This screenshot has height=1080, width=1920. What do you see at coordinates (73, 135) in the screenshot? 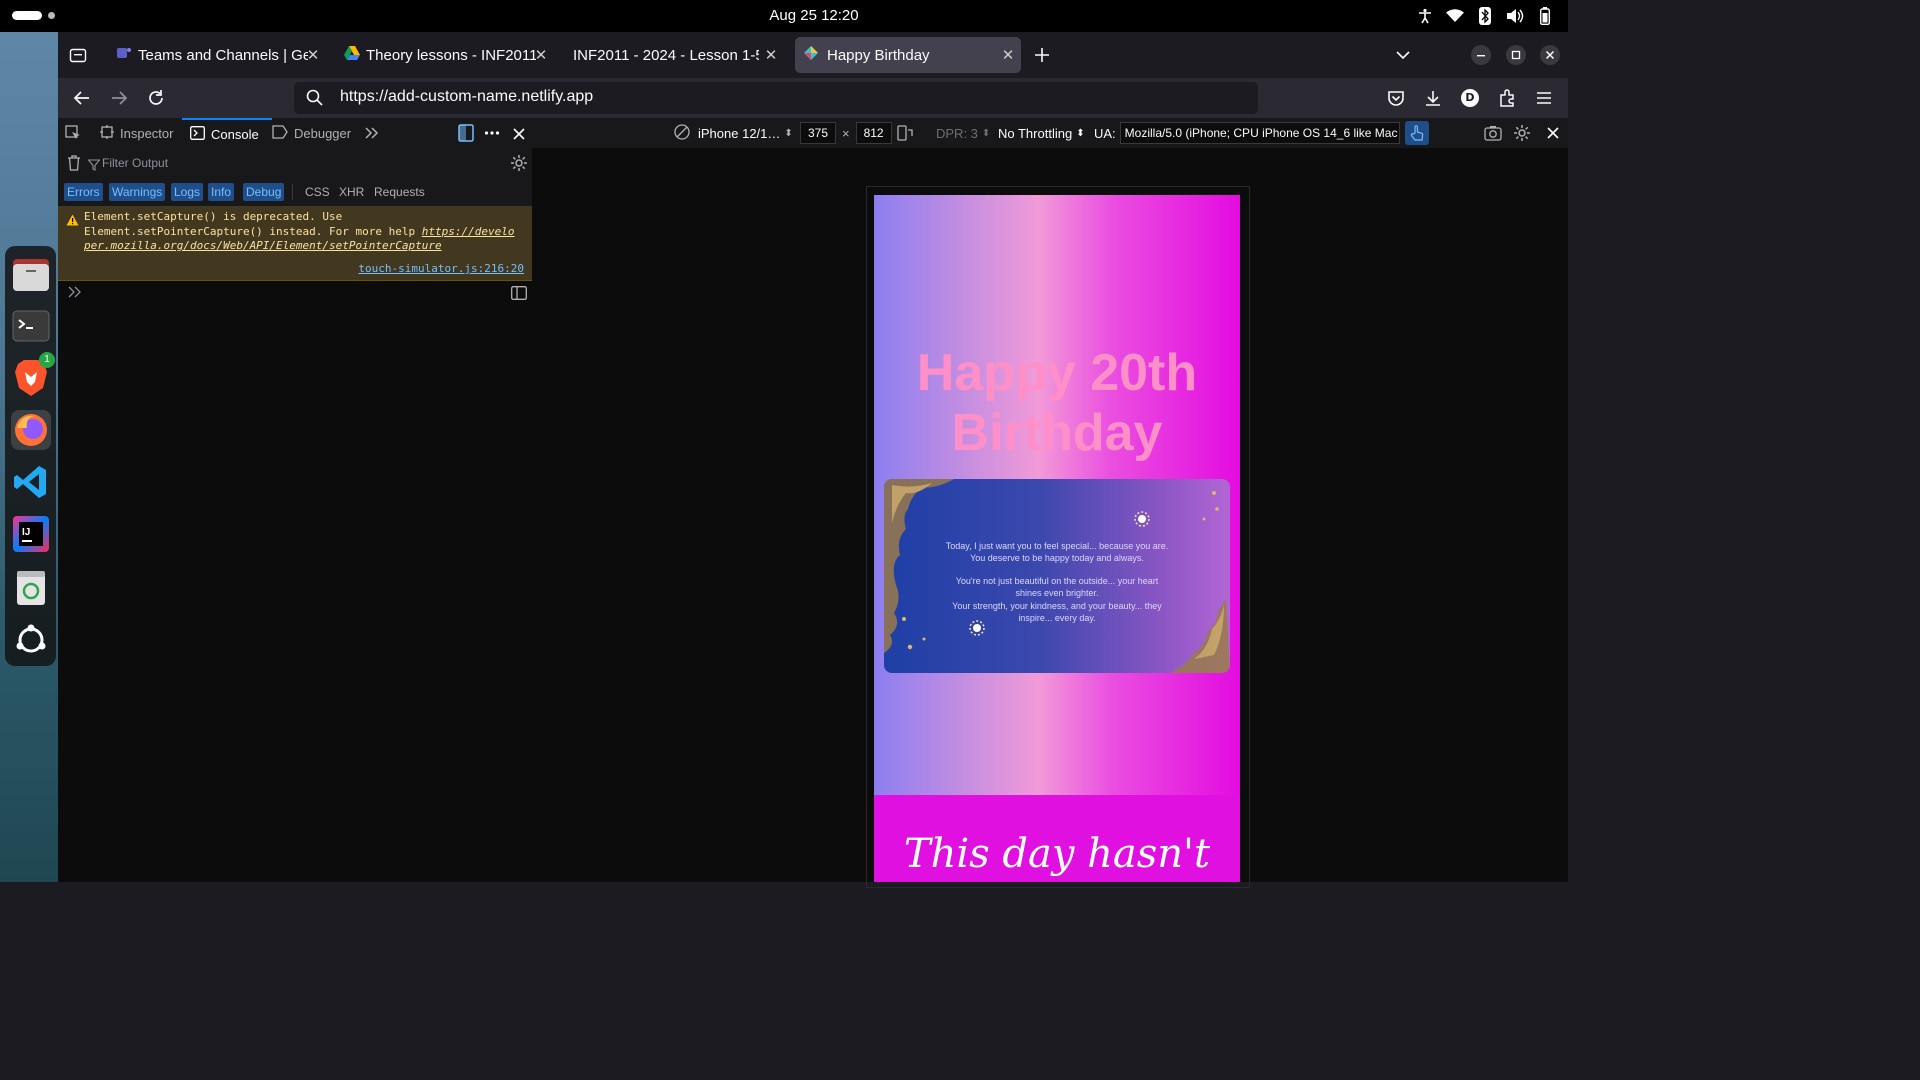
I see `element-picker-icon` at bounding box center [73, 135].